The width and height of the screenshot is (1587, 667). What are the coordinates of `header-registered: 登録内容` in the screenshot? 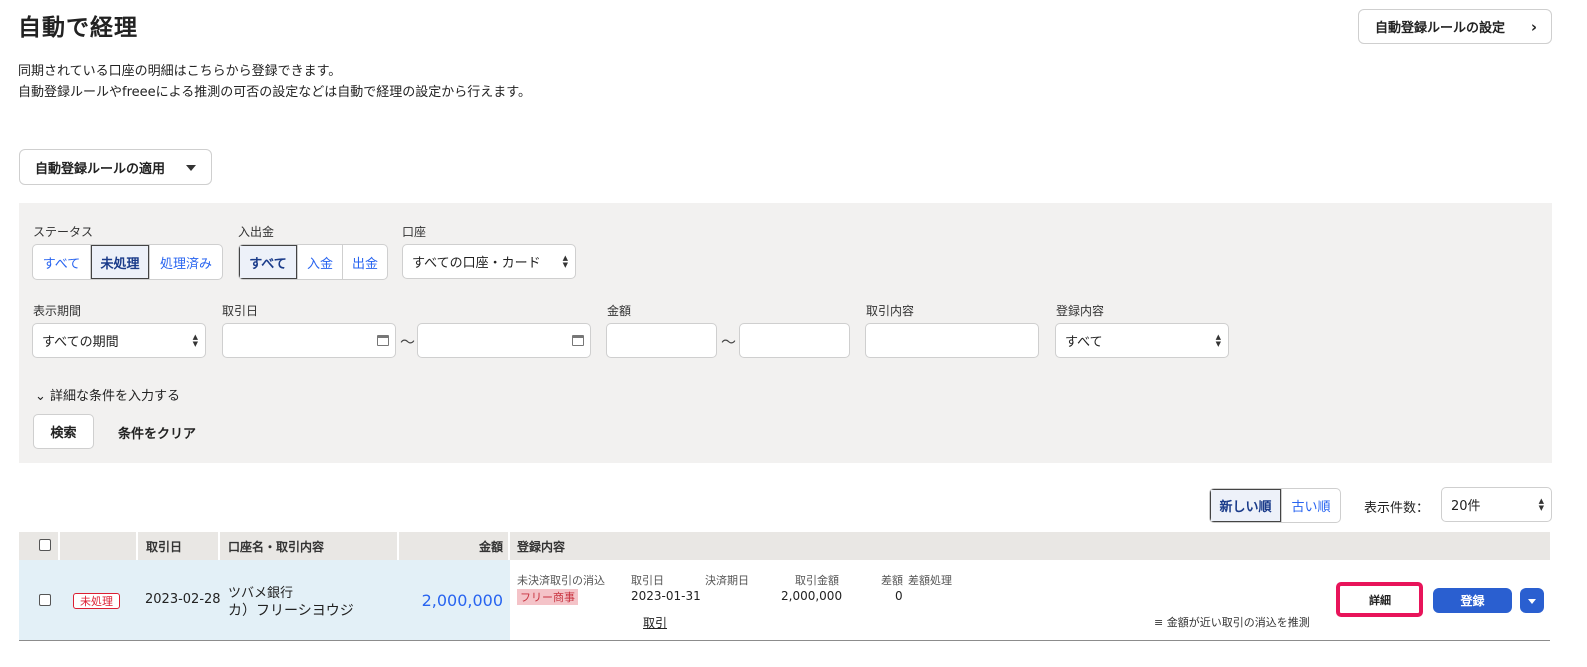 It's located at (541, 546).